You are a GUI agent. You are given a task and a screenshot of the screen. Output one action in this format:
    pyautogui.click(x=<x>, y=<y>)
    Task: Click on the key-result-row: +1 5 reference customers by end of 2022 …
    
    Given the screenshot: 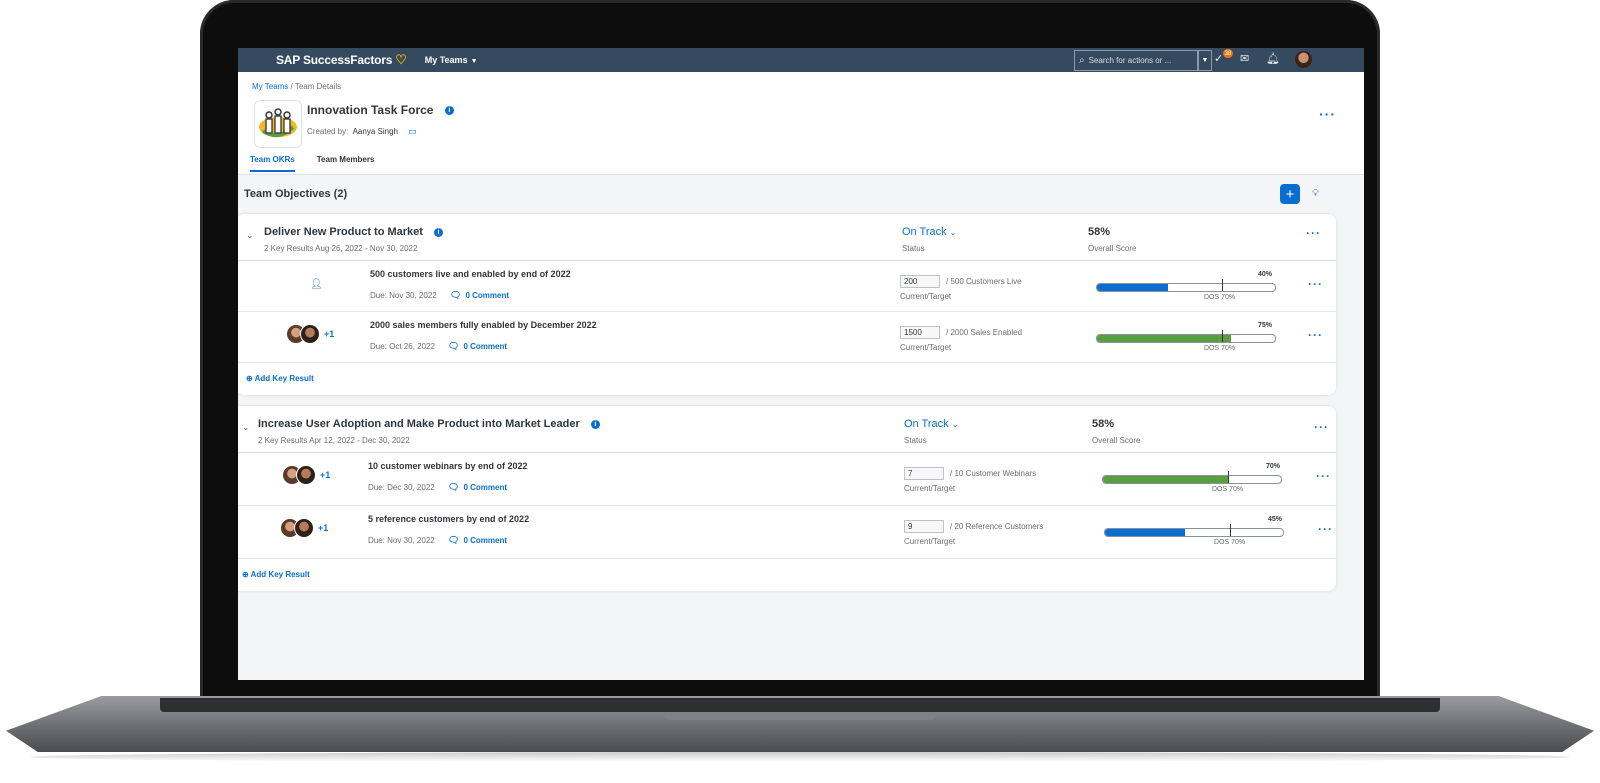 What is the action you would take?
    pyautogui.click(x=787, y=532)
    